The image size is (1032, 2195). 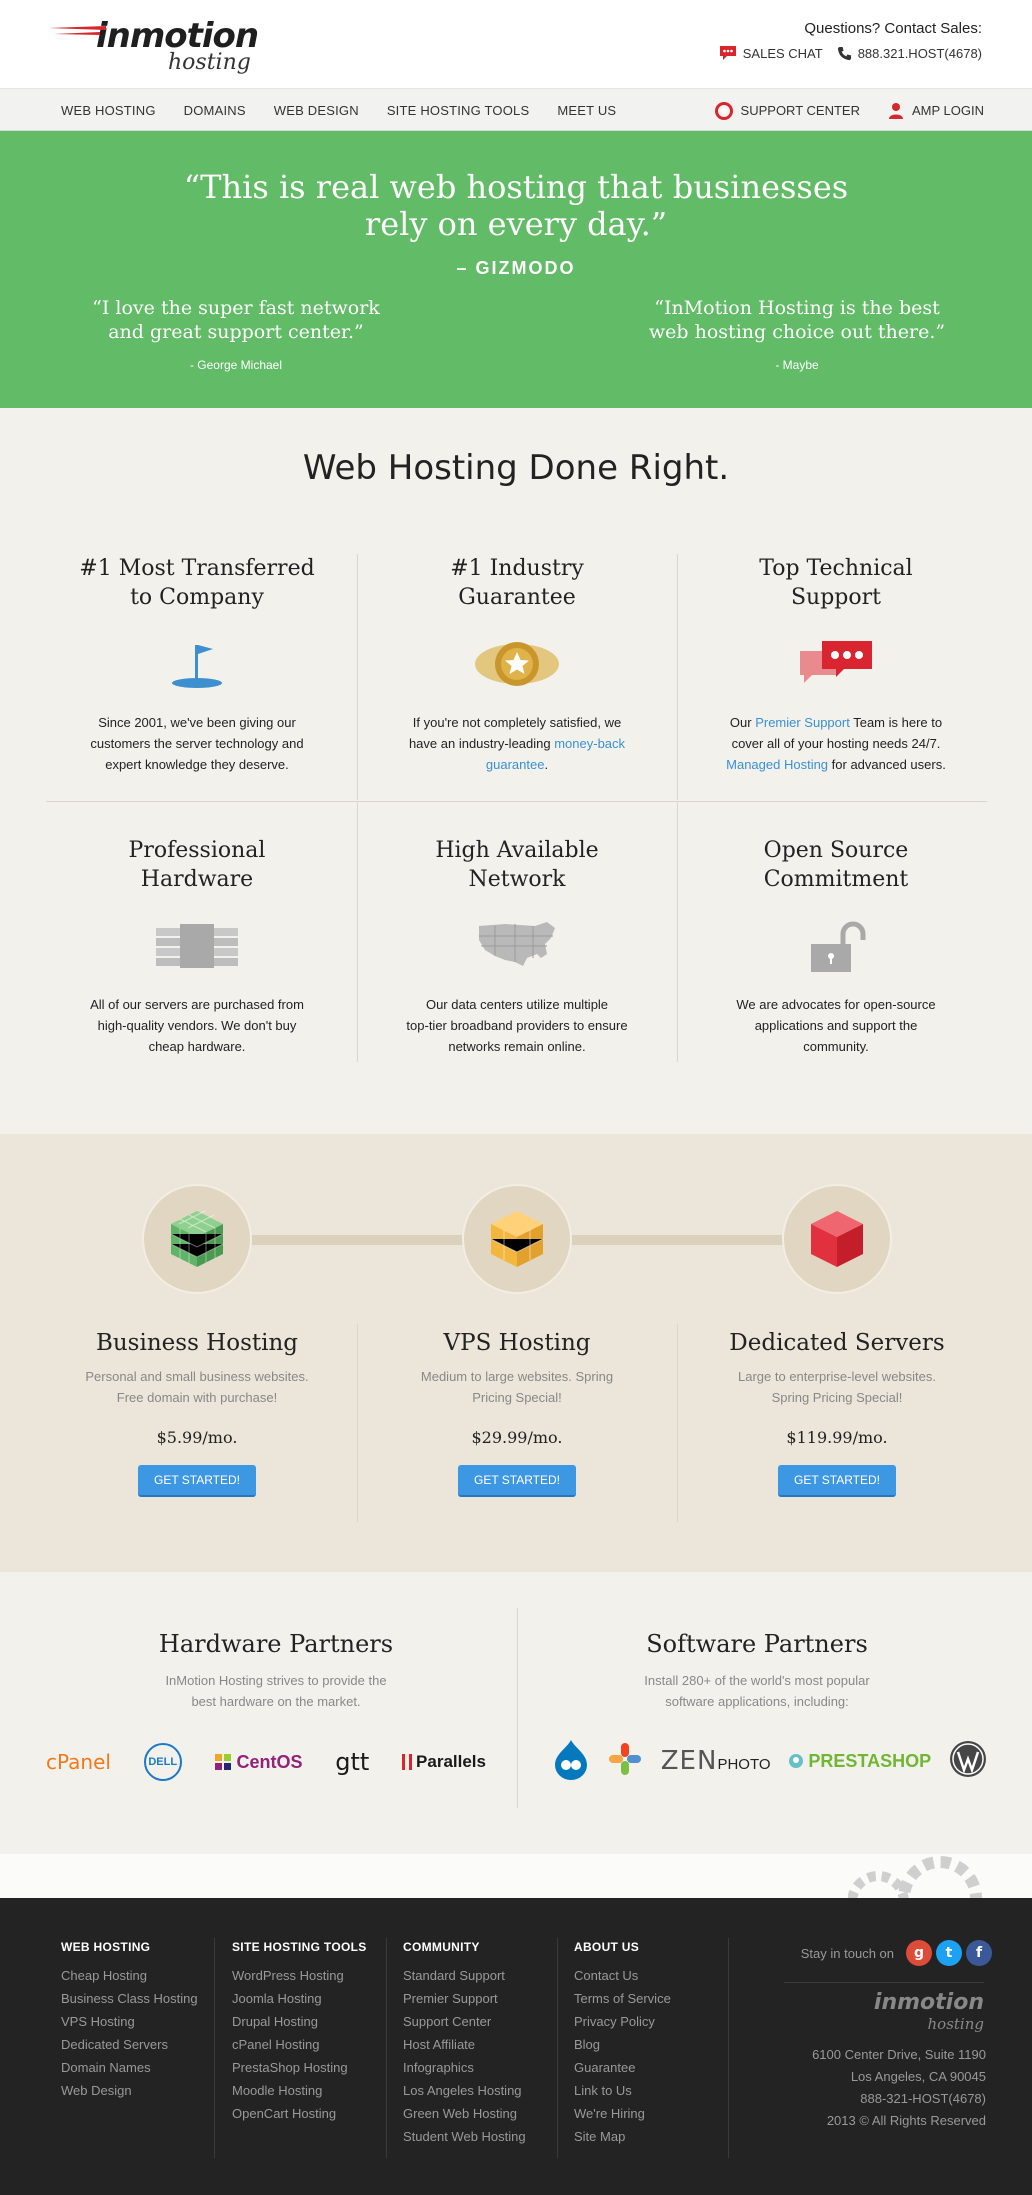 What do you see at coordinates (622, 2068) in the screenshot?
I see `footer-link: Guarantee` at bounding box center [622, 2068].